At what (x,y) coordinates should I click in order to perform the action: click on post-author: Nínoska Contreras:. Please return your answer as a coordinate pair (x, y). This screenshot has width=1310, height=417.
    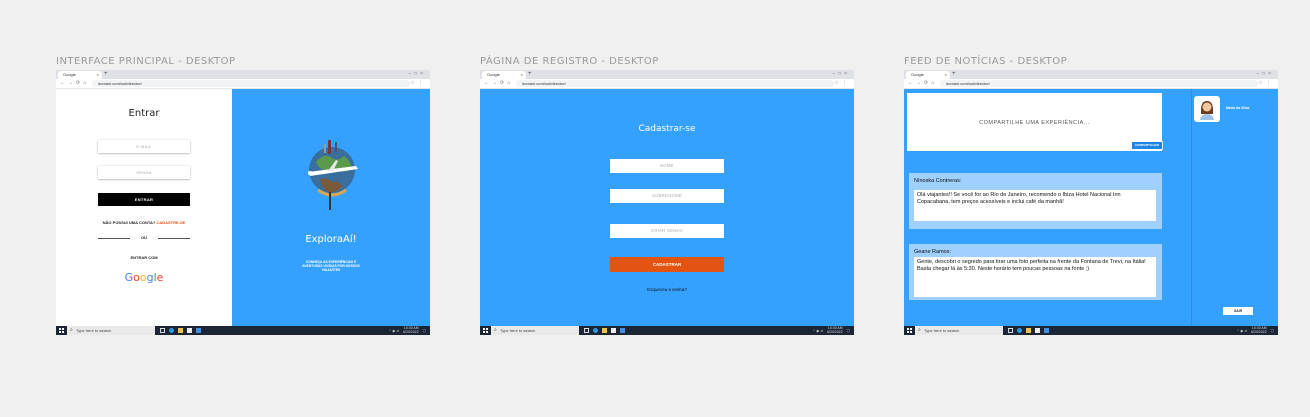
    Looking at the image, I should click on (938, 181).